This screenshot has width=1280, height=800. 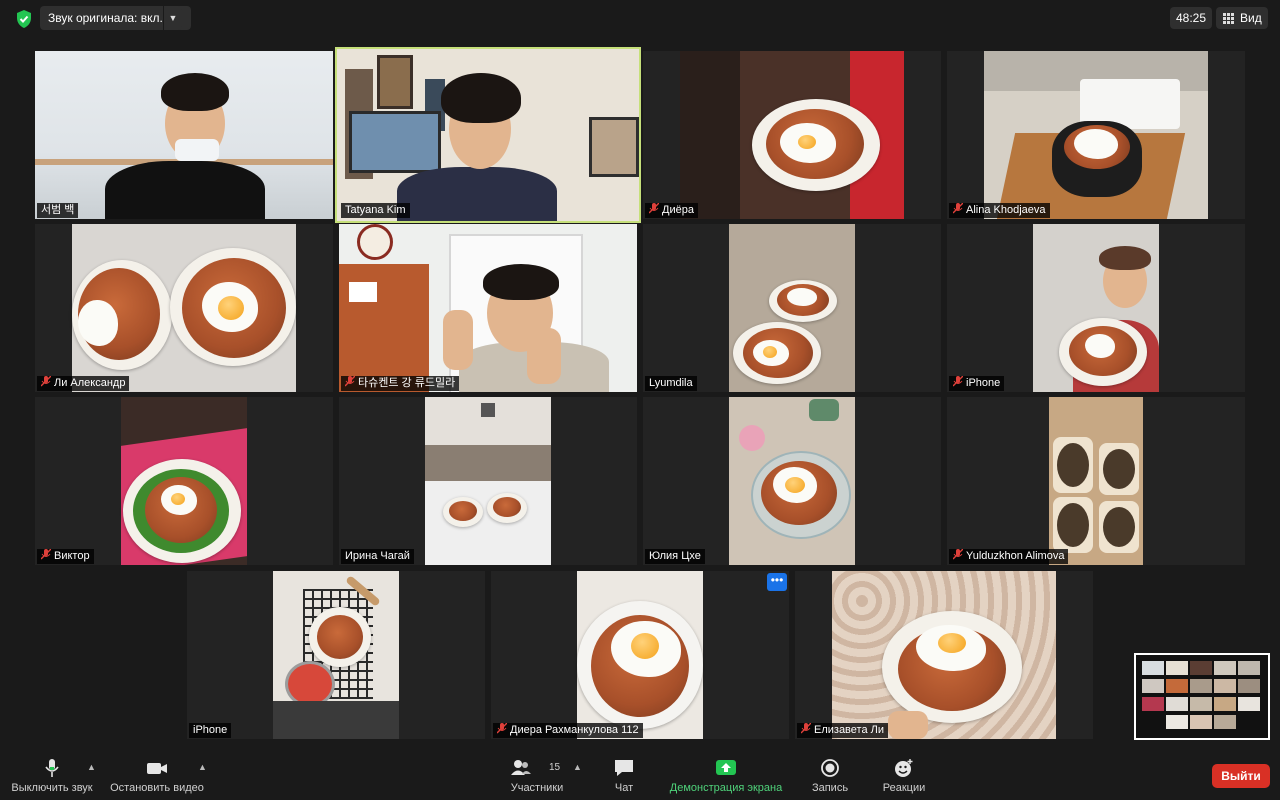 I want to click on participants-count: 15, so click(x=555, y=767).